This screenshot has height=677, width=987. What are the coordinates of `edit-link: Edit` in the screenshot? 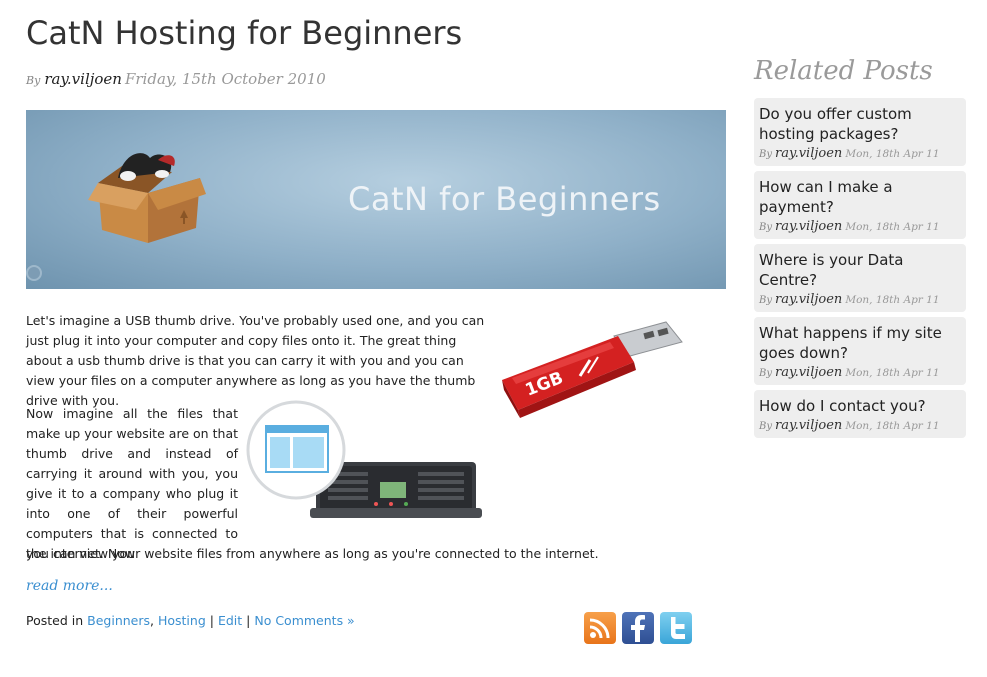 It's located at (230, 620).